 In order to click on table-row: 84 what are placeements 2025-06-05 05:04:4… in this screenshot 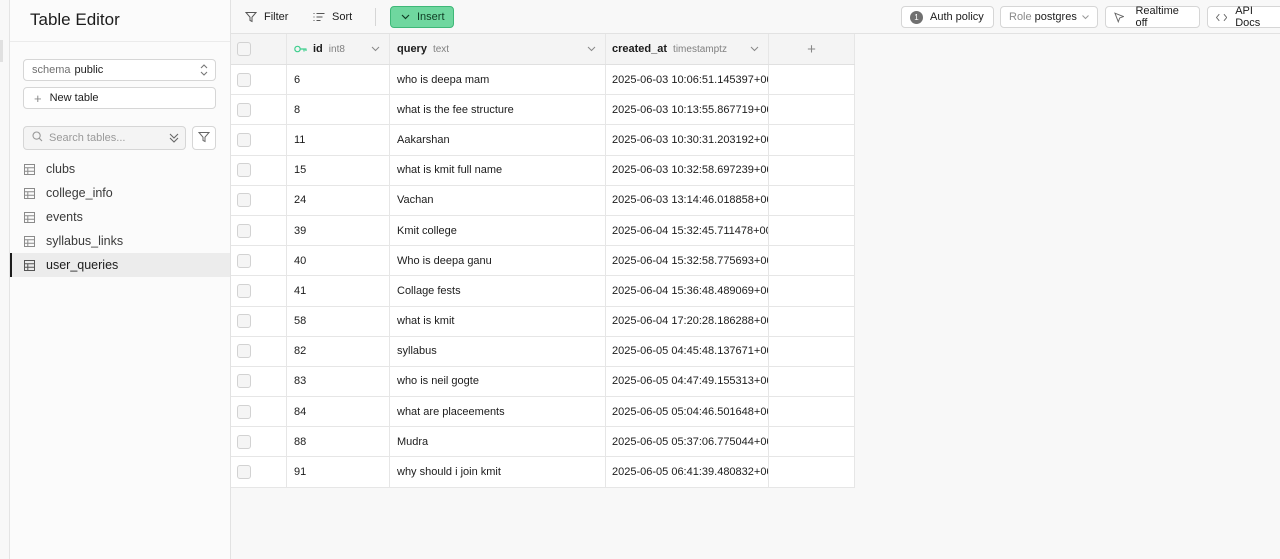, I will do `click(543, 412)`.